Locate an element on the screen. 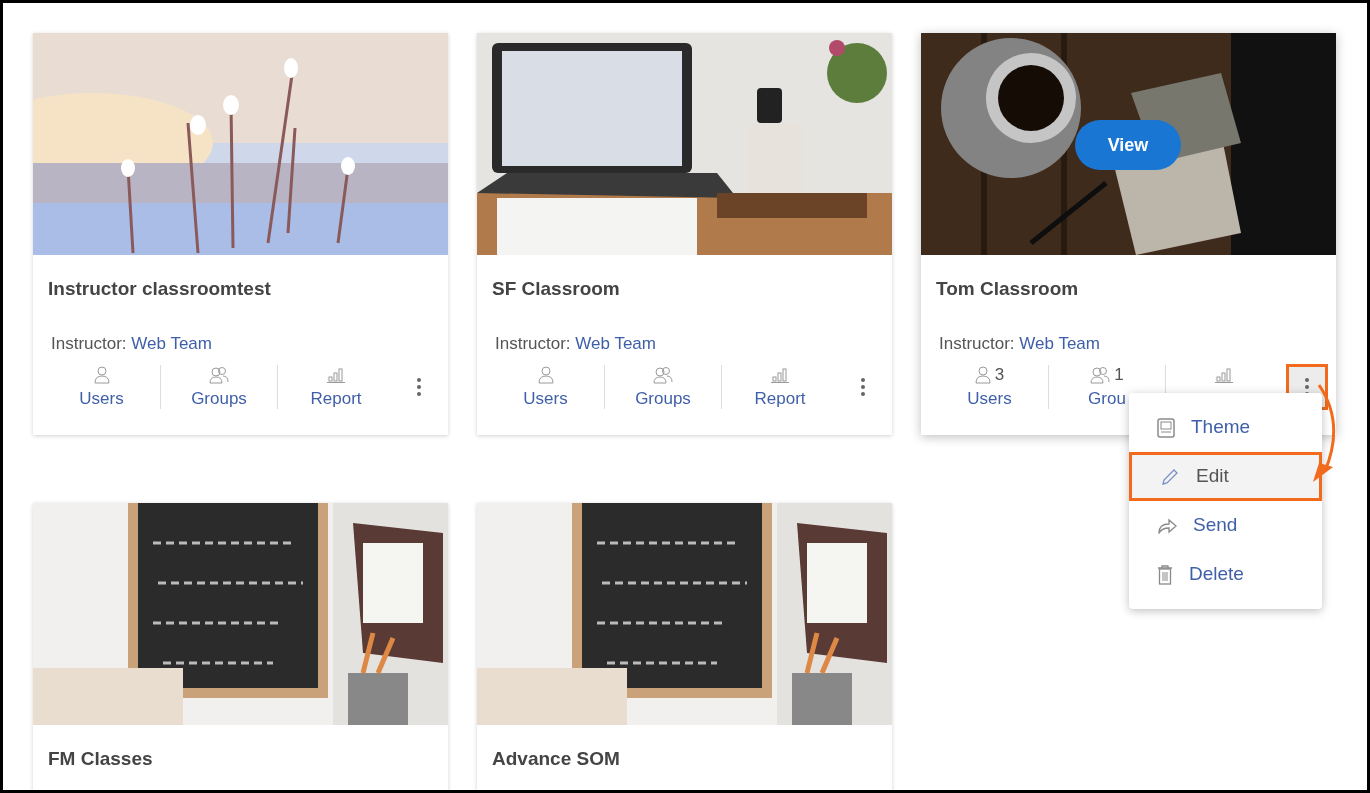 The height and width of the screenshot is (793, 1370). card-title: Advance SOM is located at coordinates (556, 759).